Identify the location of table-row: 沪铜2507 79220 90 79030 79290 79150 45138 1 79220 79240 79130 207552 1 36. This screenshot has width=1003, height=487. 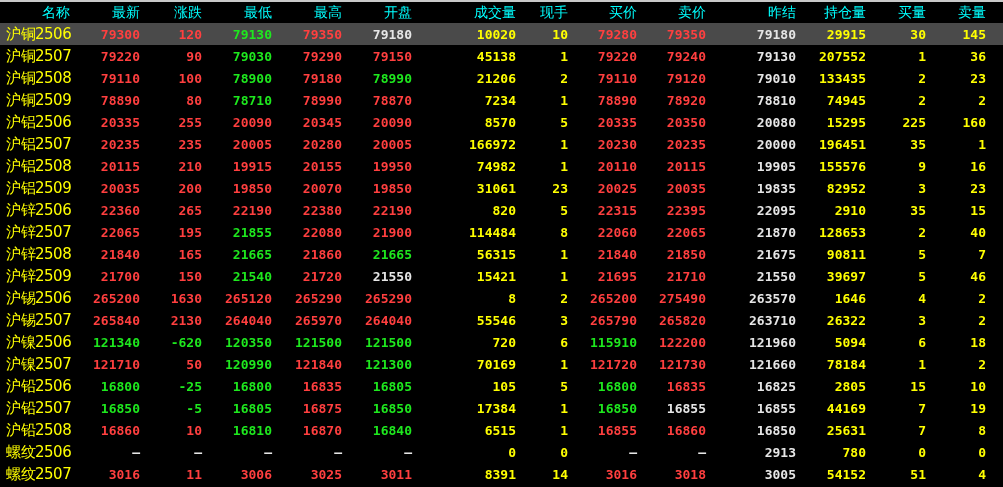
(501, 56).